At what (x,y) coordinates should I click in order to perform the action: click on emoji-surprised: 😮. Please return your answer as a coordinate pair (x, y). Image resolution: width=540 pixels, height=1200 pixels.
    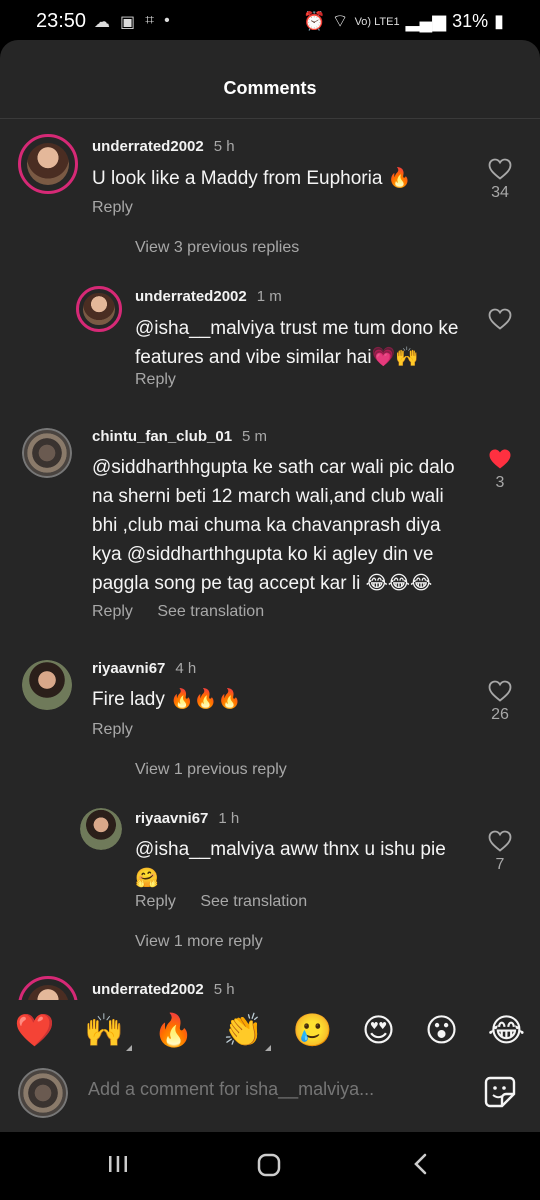
    Looking at the image, I should click on (441, 1030).